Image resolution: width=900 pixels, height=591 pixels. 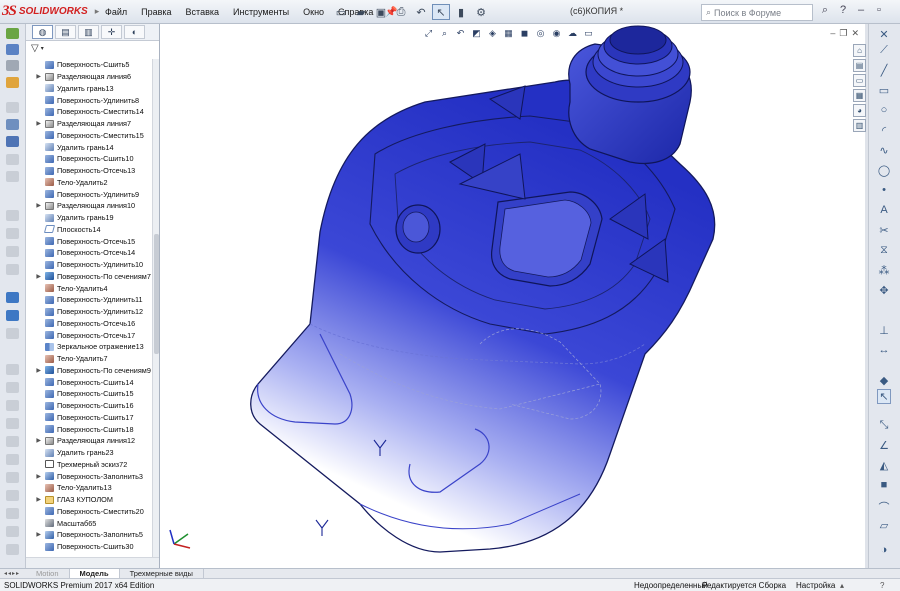 What do you see at coordinates (202, 12) in the screenshot?
I see `menu-insert: Вставка` at bounding box center [202, 12].